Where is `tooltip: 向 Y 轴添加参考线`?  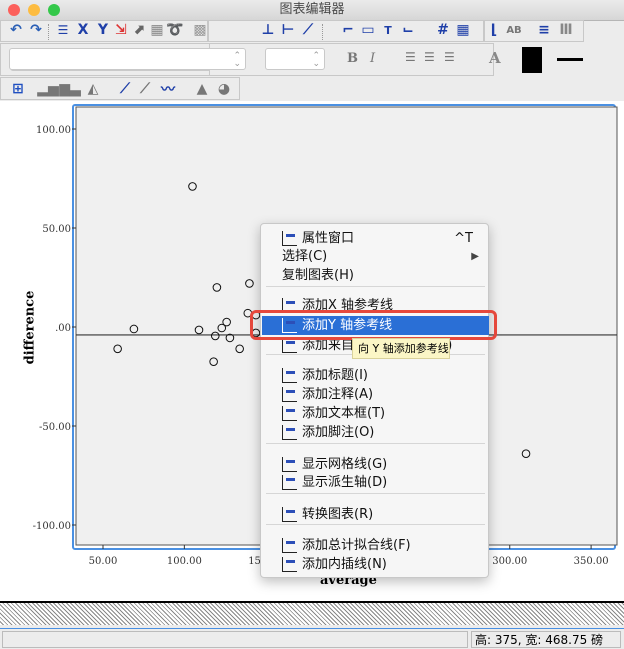 tooltip: 向 Y 轴添加参考线 is located at coordinates (401, 348).